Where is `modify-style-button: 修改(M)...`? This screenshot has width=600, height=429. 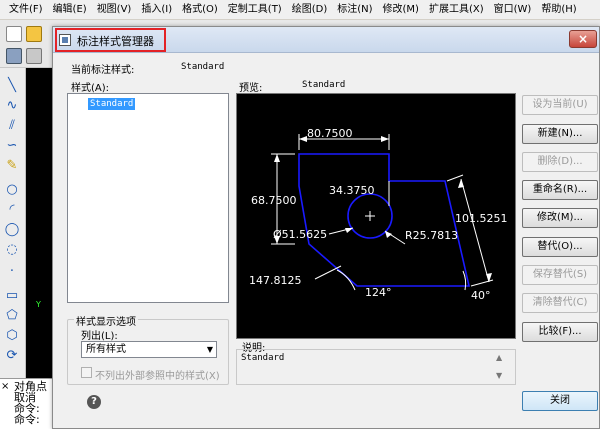 modify-style-button: 修改(M)... is located at coordinates (560, 218).